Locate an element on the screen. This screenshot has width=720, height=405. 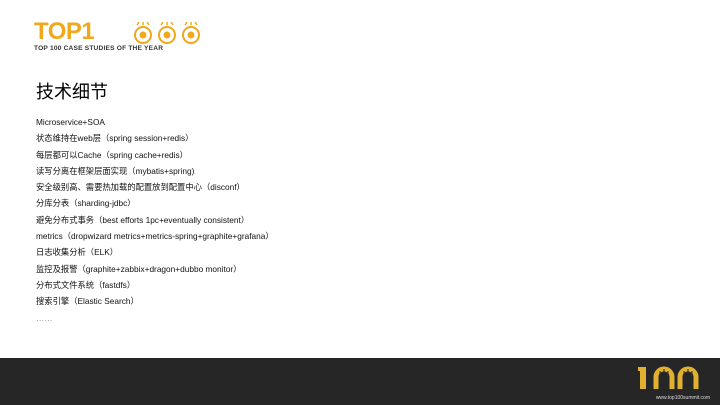
footer-url: www.top100summit.com is located at coordinates (682, 398).